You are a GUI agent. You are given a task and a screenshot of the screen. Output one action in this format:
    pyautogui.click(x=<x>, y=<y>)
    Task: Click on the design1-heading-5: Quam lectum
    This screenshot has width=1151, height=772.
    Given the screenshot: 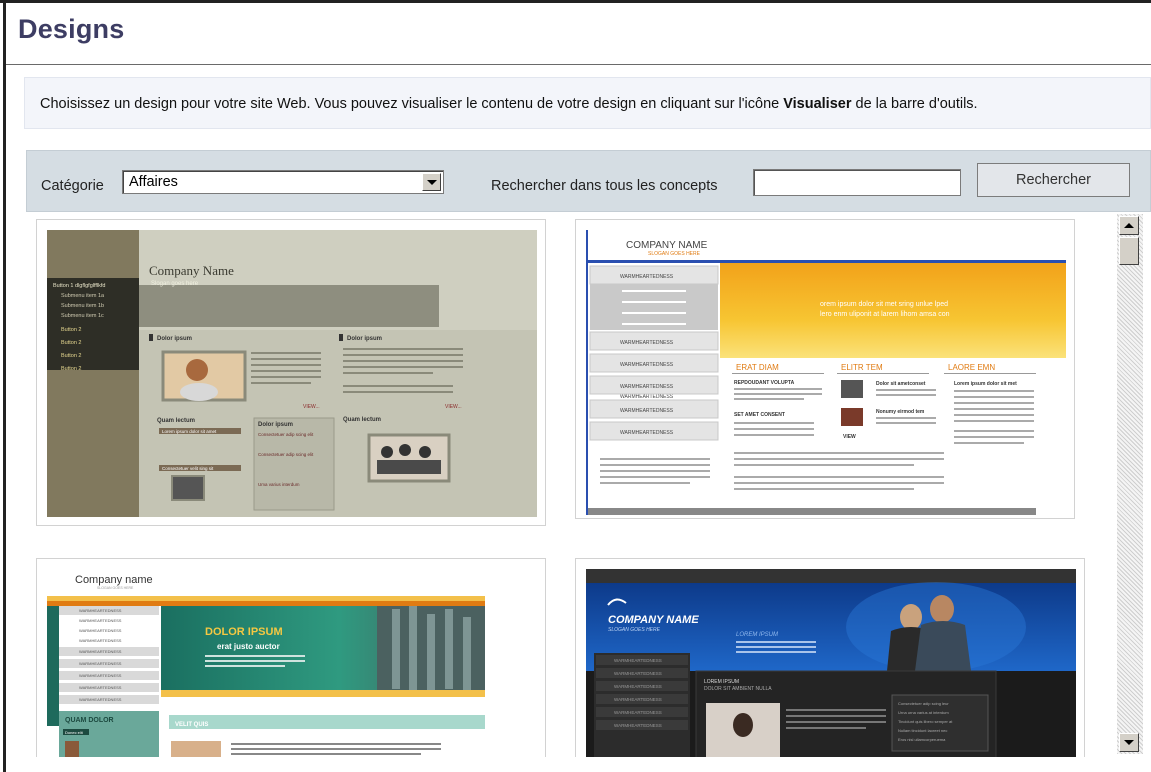 What is the action you would take?
    pyautogui.click(x=362, y=420)
    